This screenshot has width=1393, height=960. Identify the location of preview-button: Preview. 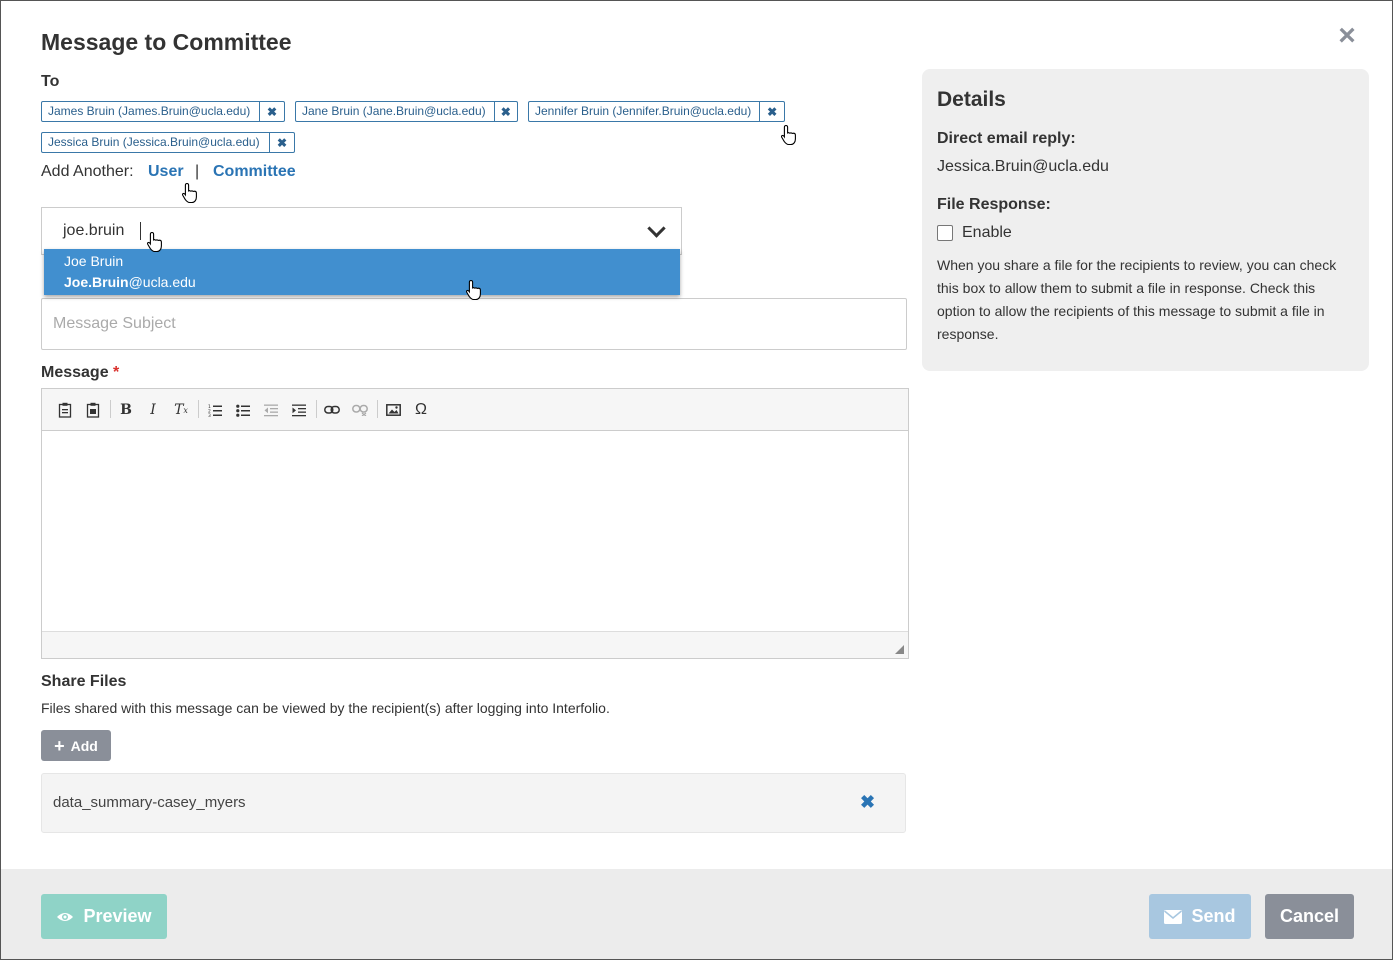
(104, 916).